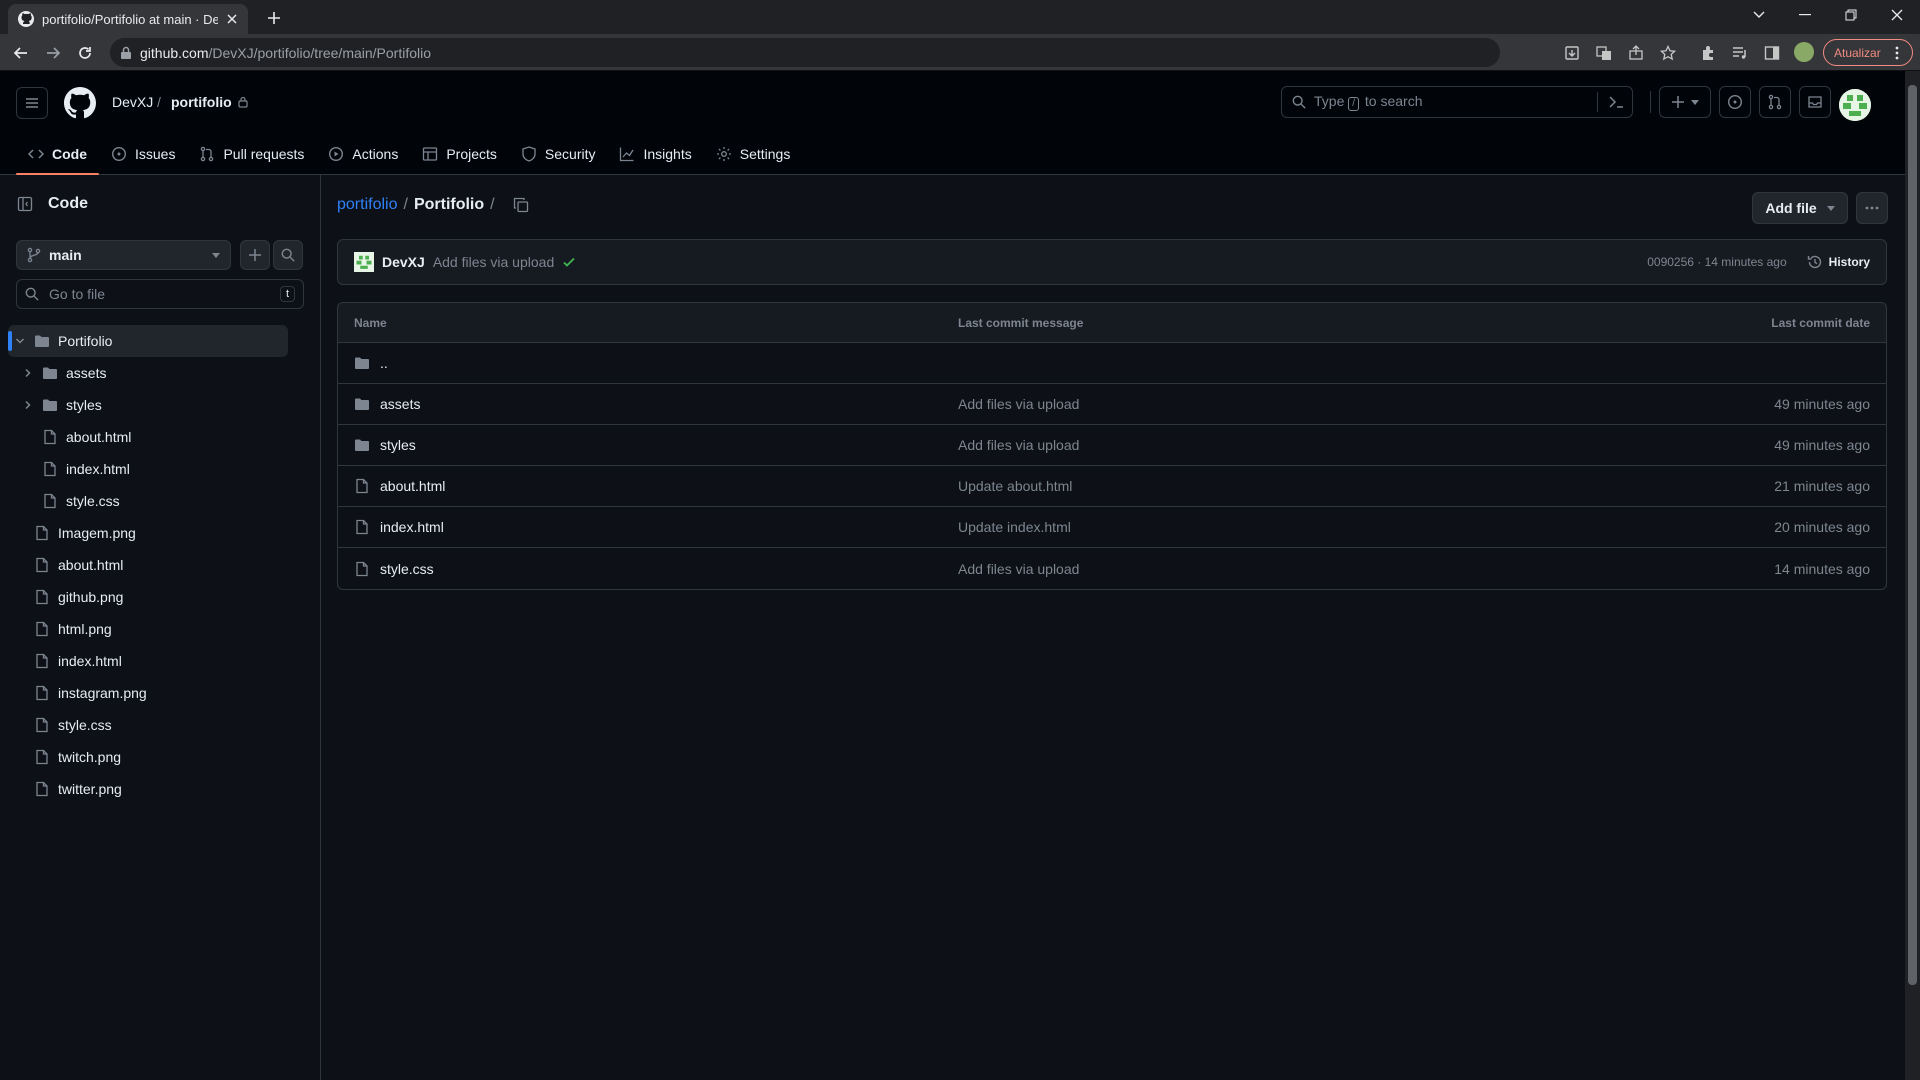 The width and height of the screenshot is (1920, 1080). Describe the element at coordinates (148, 373) in the screenshot. I see `tree-folder-item: assets` at that location.